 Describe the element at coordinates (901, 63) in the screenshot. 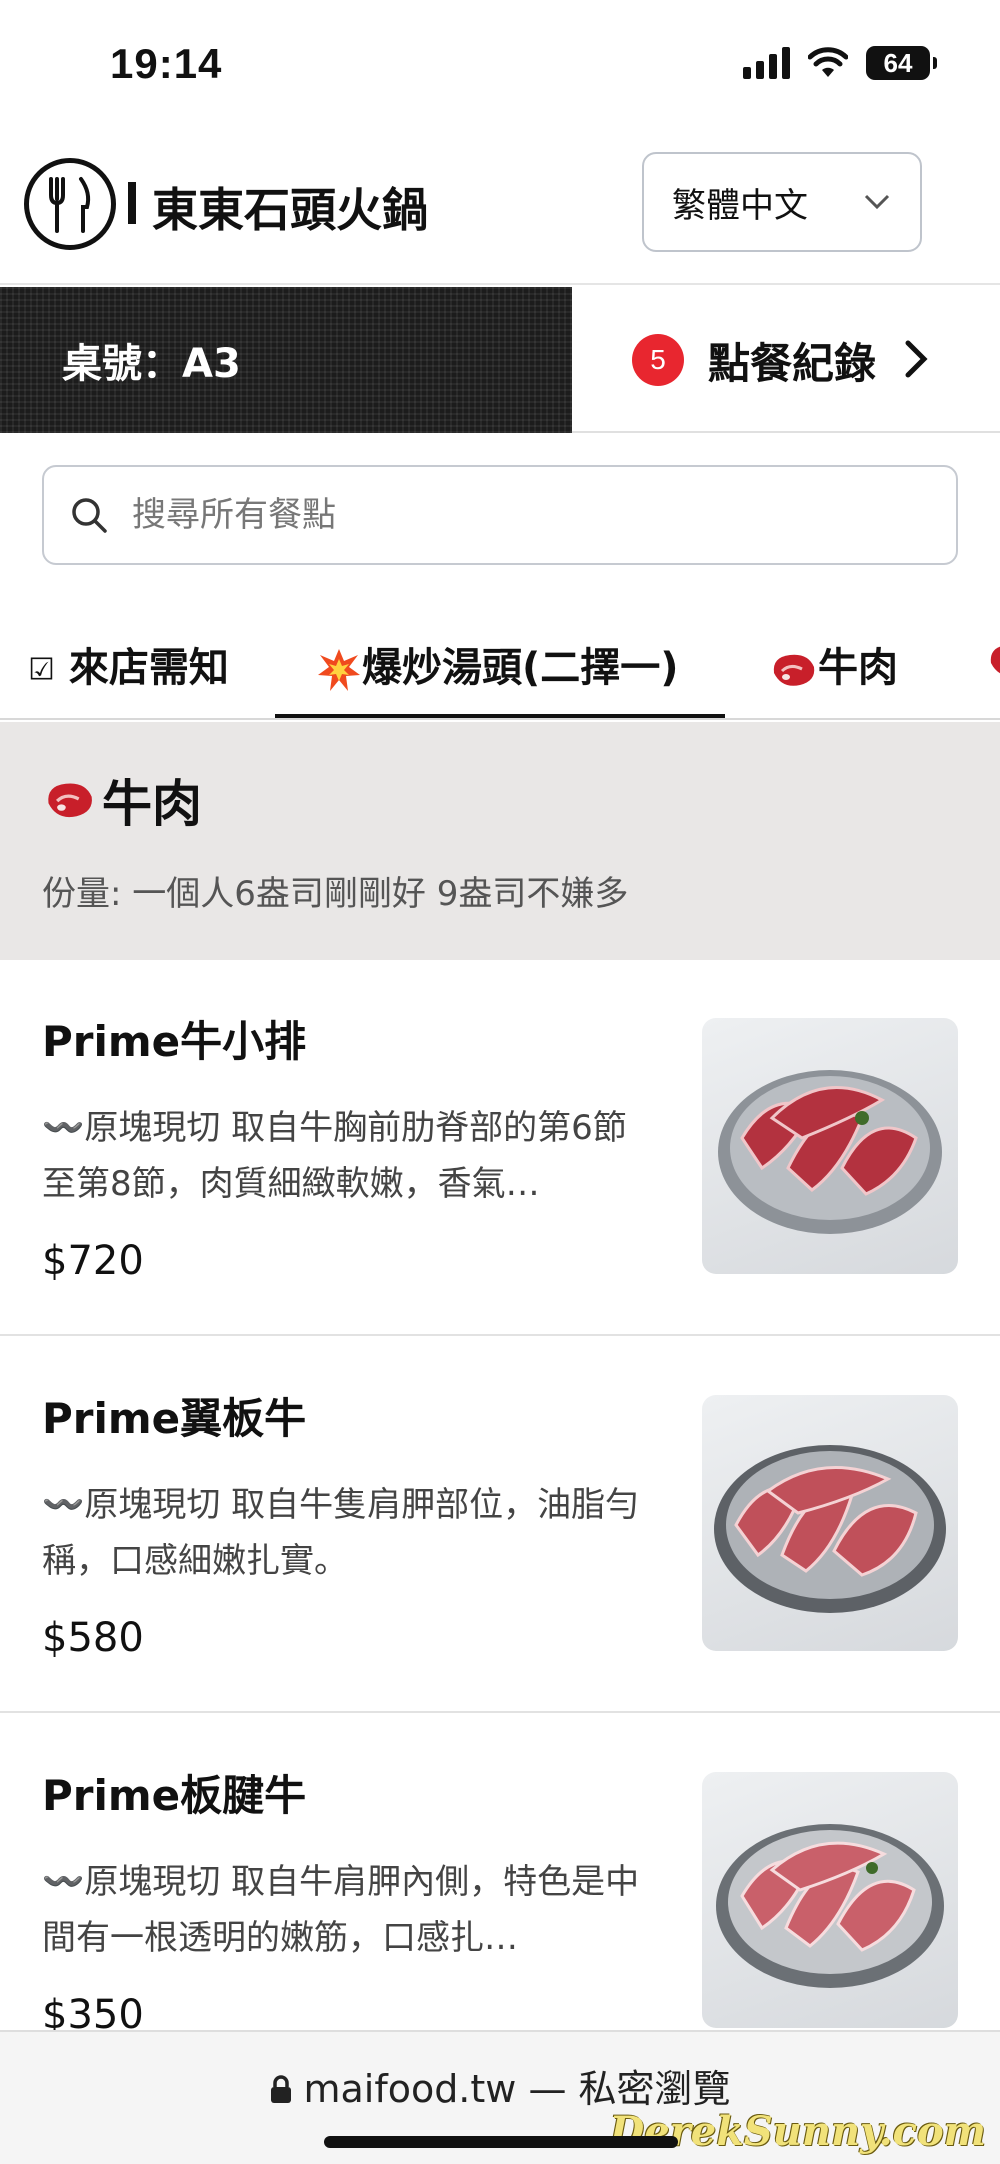

I see `battery-icon: 64` at that location.